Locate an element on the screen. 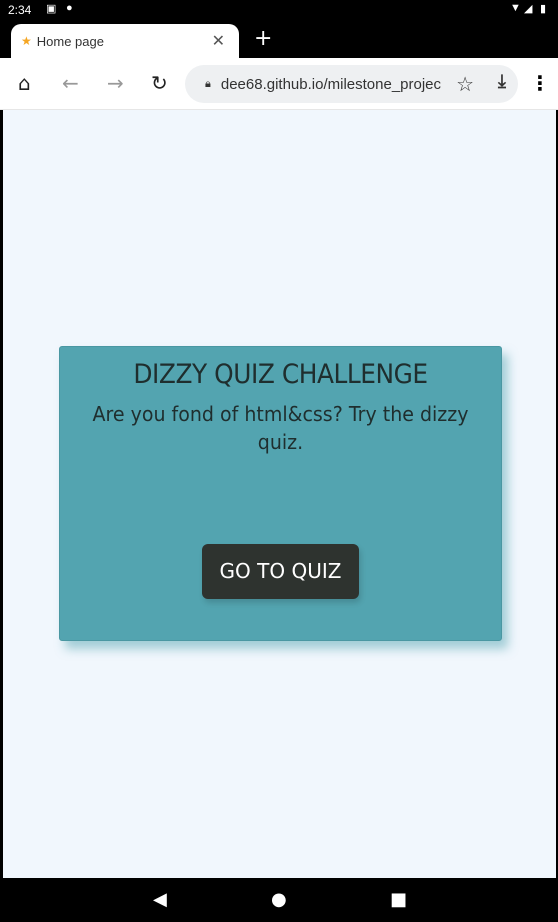 This screenshot has height=922, width=558. address-bar: 🔒︎ dee68.github.io/milestone_projec ☆ ⤓ is located at coordinates (351, 84).